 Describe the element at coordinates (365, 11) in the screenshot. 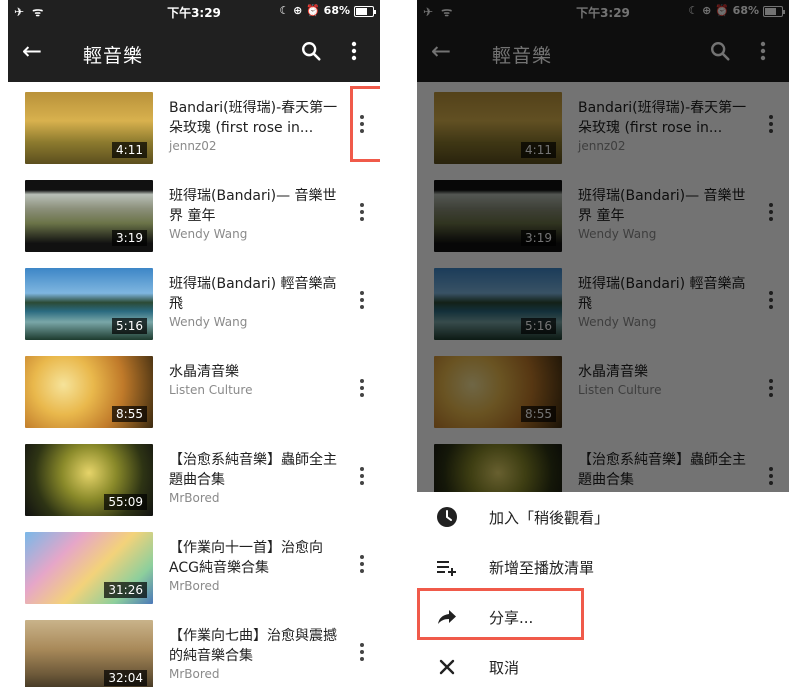

I see `battery-icon` at that location.